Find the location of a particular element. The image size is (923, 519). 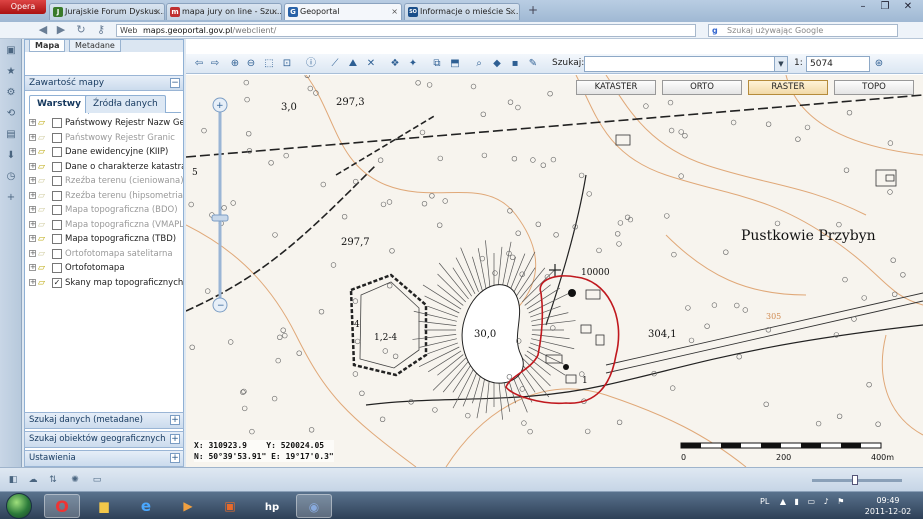

subtab-warstwy: Warstwy is located at coordinates (59, 104).